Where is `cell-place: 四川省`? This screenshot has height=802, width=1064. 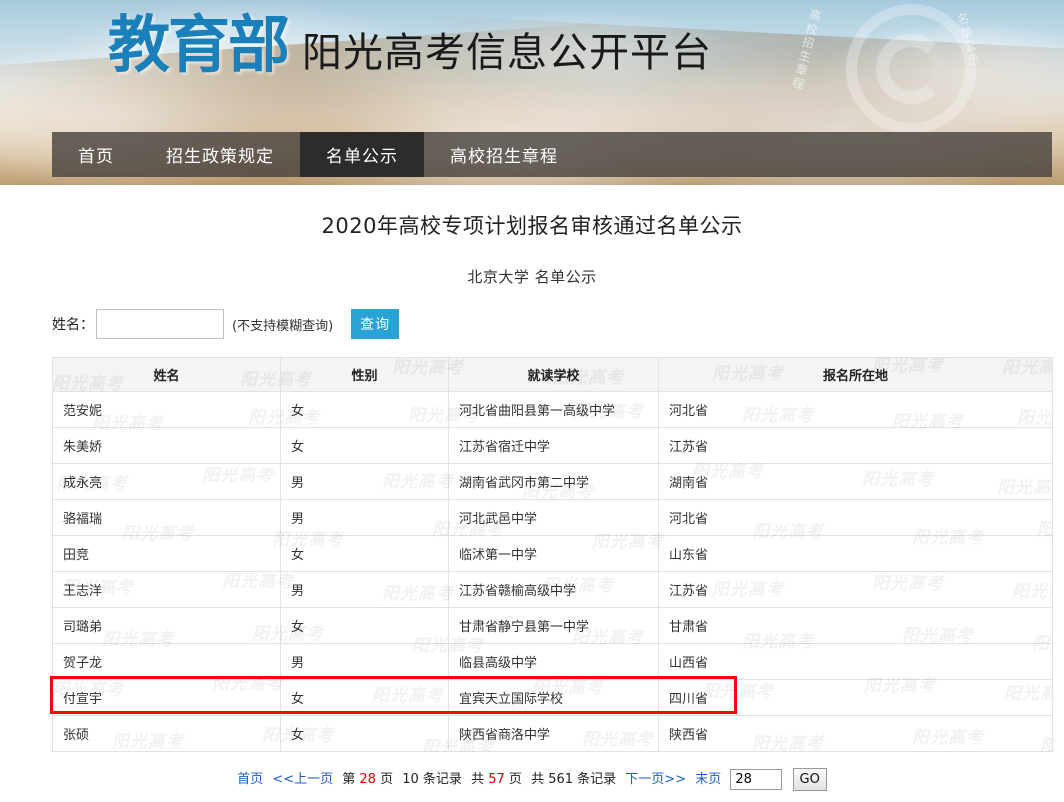
cell-place: 四川省 is located at coordinates (855, 697).